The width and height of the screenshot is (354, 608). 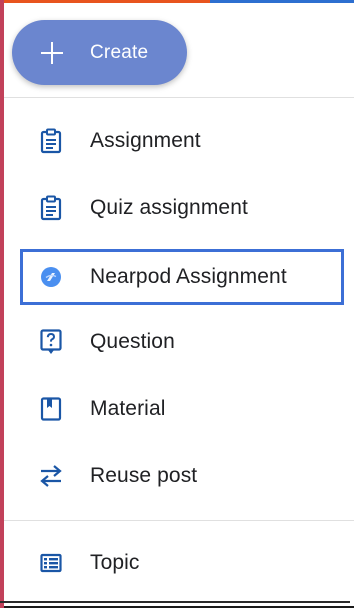 I want to click on menu-item-label: Material, so click(x=128, y=408).